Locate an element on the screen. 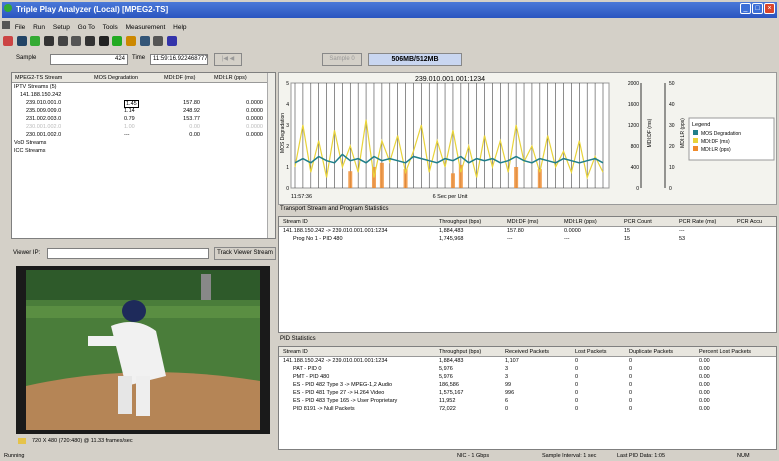 This screenshot has width=779, height=461. capture-icon is located at coordinates (131, 41).